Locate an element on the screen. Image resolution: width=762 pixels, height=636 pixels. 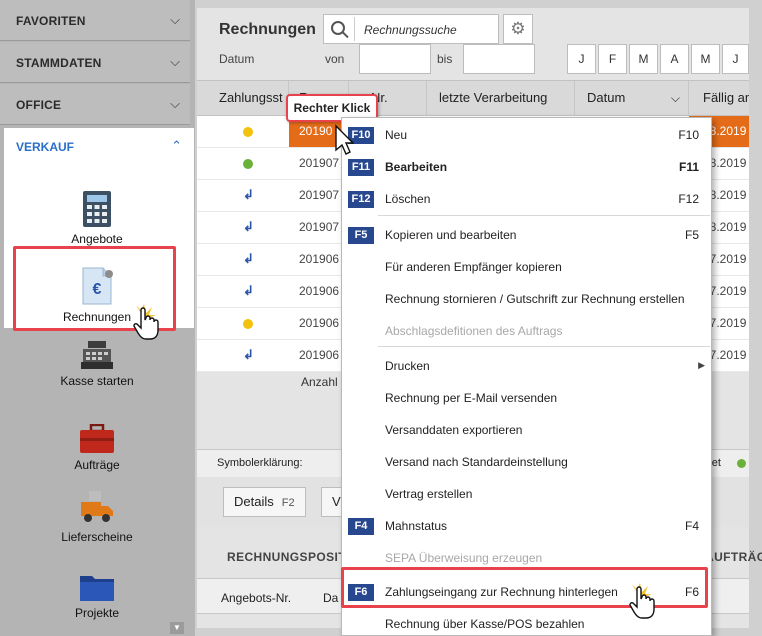
sidebar-section-stammdaten: STAMMDATEN ⌵ is located at coordinates (95, 62).